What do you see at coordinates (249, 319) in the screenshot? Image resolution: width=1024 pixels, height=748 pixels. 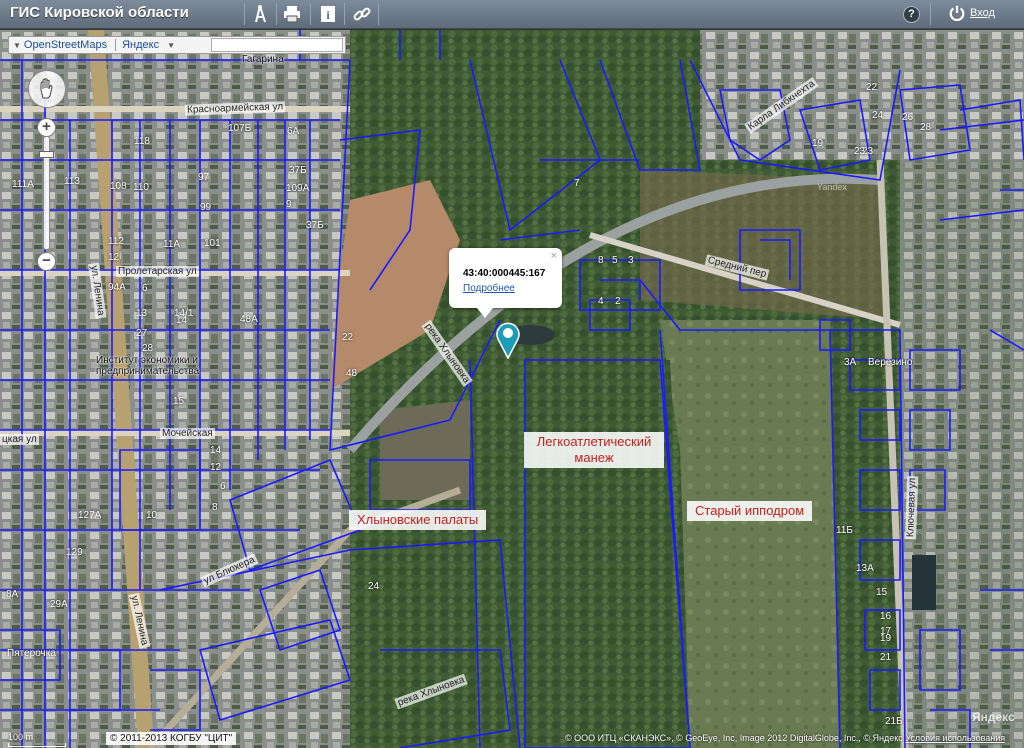 I see `house-number: 48А` at bounding box center [249, 319].